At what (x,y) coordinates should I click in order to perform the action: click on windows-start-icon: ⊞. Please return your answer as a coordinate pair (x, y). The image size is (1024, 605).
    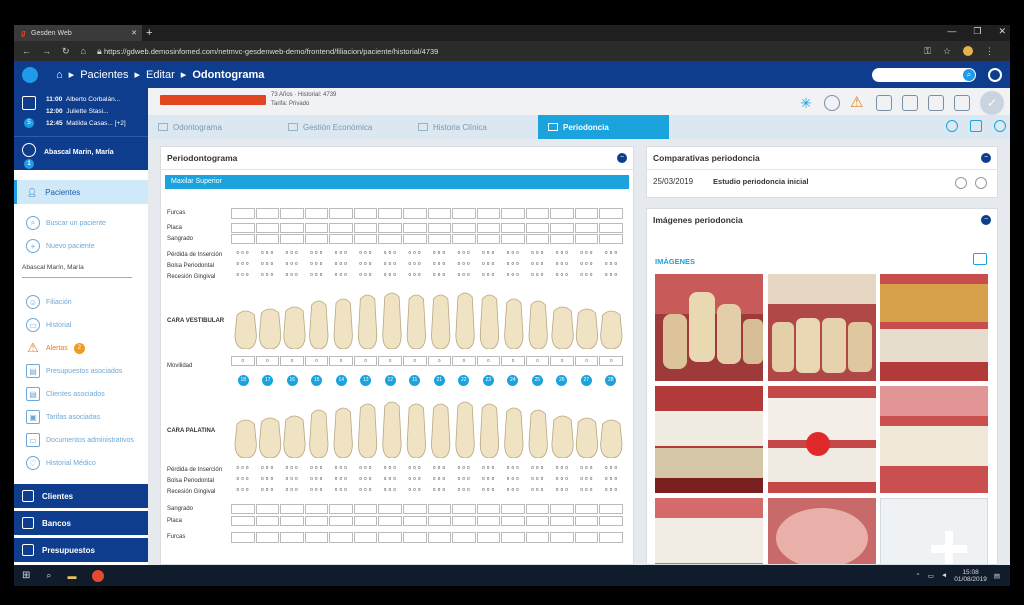
    Looking at the image, I should click on (26, 575).